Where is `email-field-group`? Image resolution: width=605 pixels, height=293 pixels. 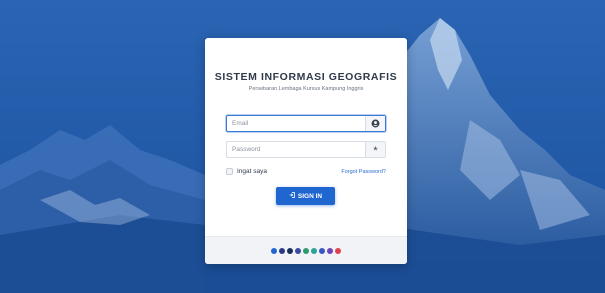
email-field-group is located at coordinates (306, 123).